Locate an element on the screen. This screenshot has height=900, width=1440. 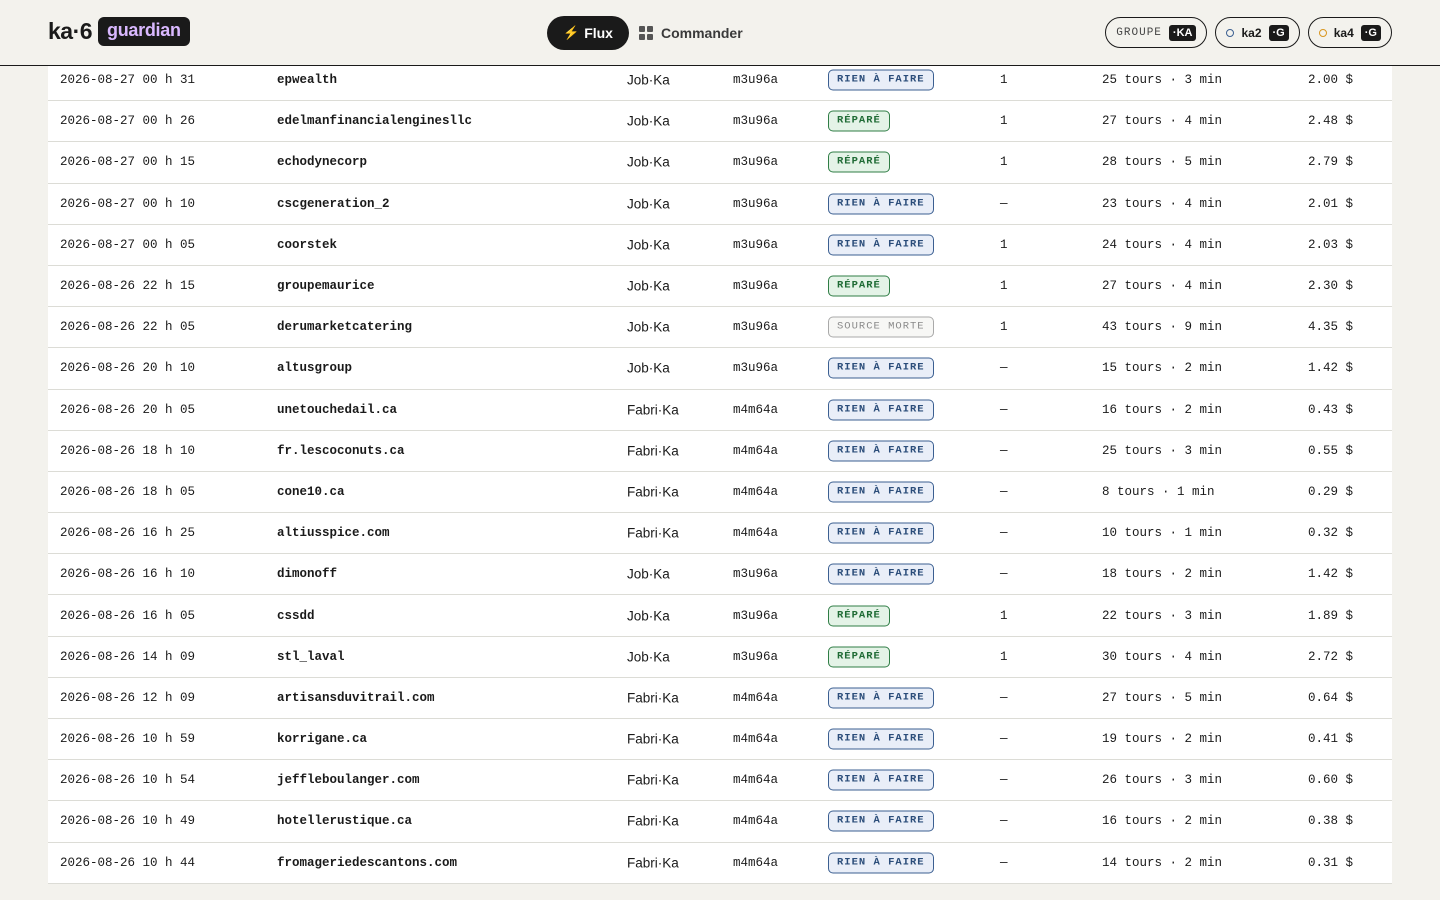
row-cost: 0.41 $ is located at coordinates (1331, 739).